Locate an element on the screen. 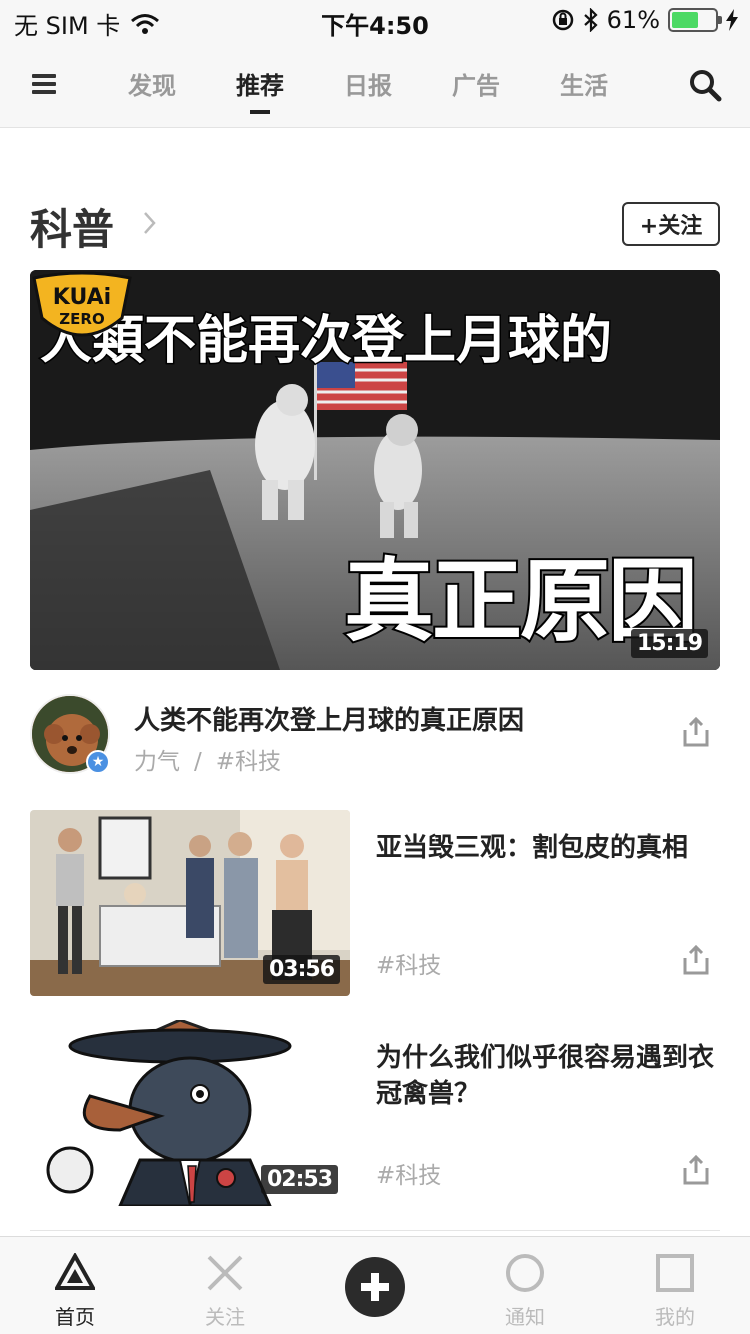 Image resolution: width=750 pixels, height=1334 pixels. status-right: 61% is located at coordinates (644, 20).